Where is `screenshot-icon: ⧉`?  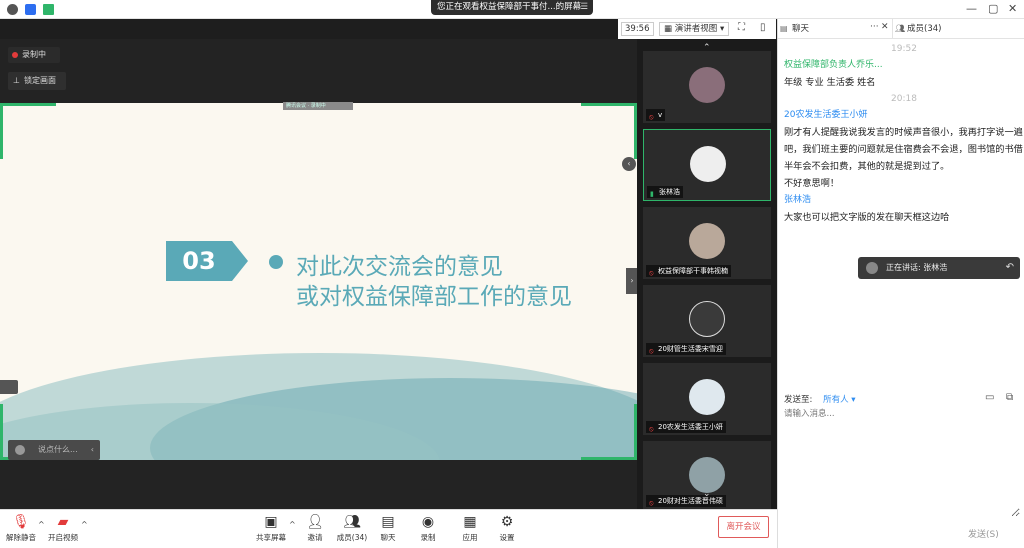
screenshot-icon: ⧉ is located at coordinates (1009, 397).